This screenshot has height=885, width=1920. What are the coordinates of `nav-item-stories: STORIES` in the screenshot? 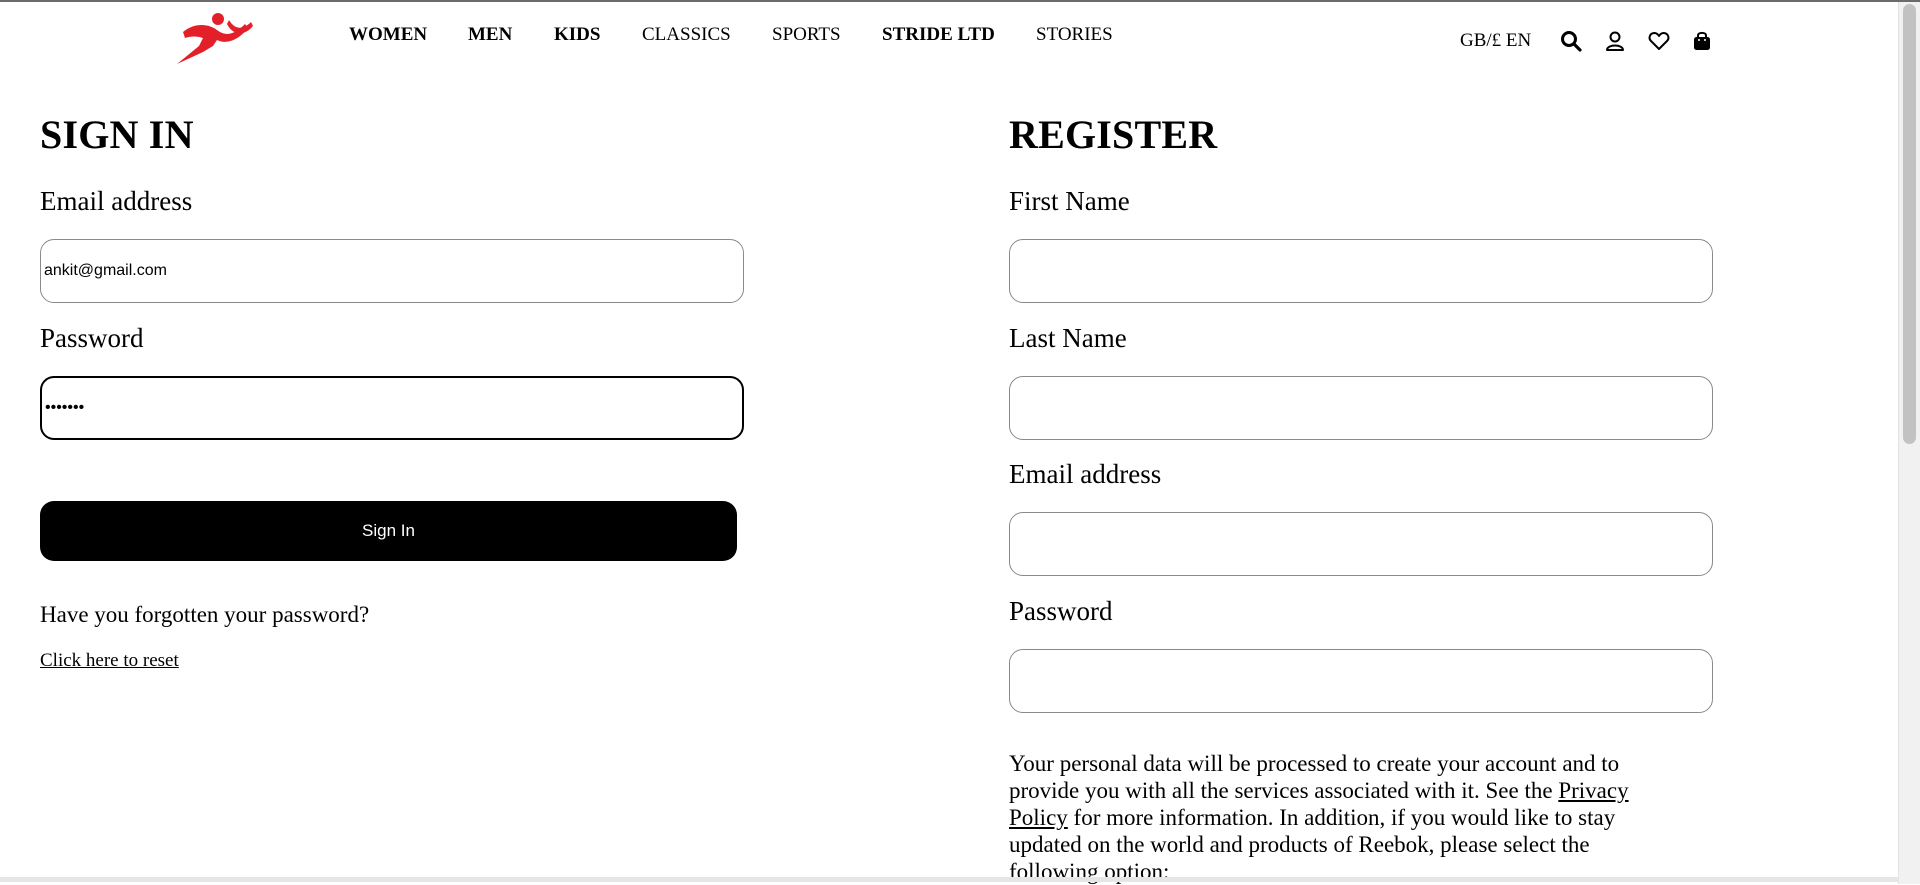 It's located at (1074, 35).